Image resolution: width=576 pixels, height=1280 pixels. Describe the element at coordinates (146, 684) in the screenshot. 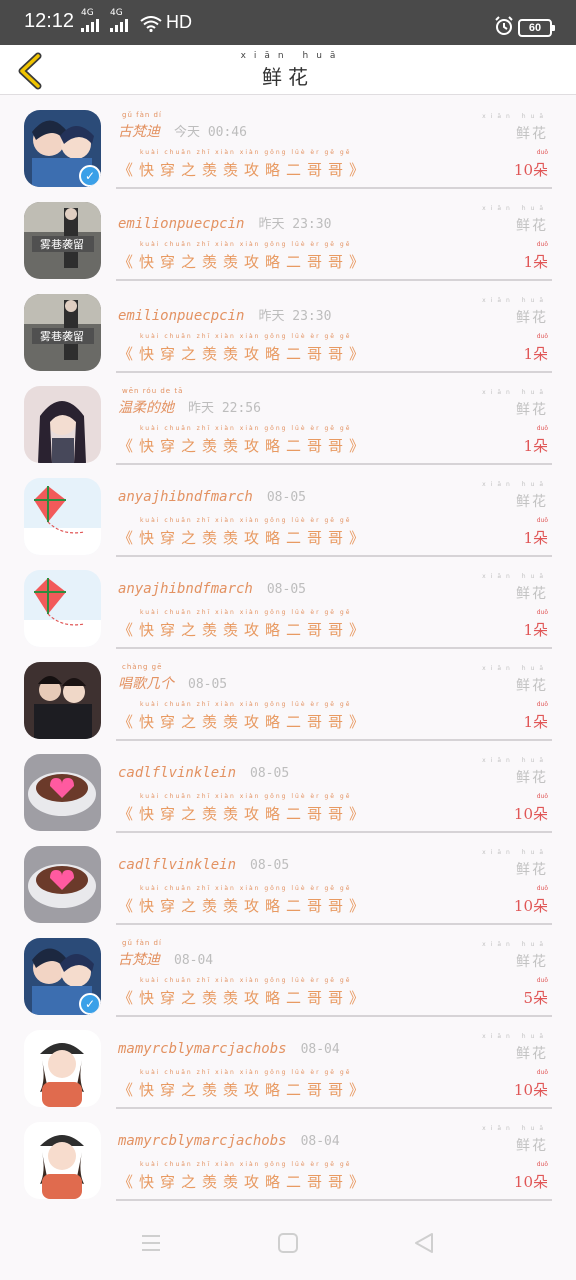

I see `user-name-text: 唱歌几个` at that location.